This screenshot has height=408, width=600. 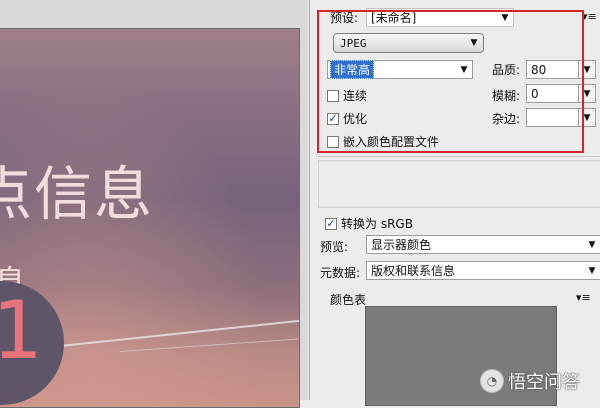 What do you see at coordinates (355, 119) in the screenshot?
I see `optimized-label: 优化` at bounding box center [355, 119].